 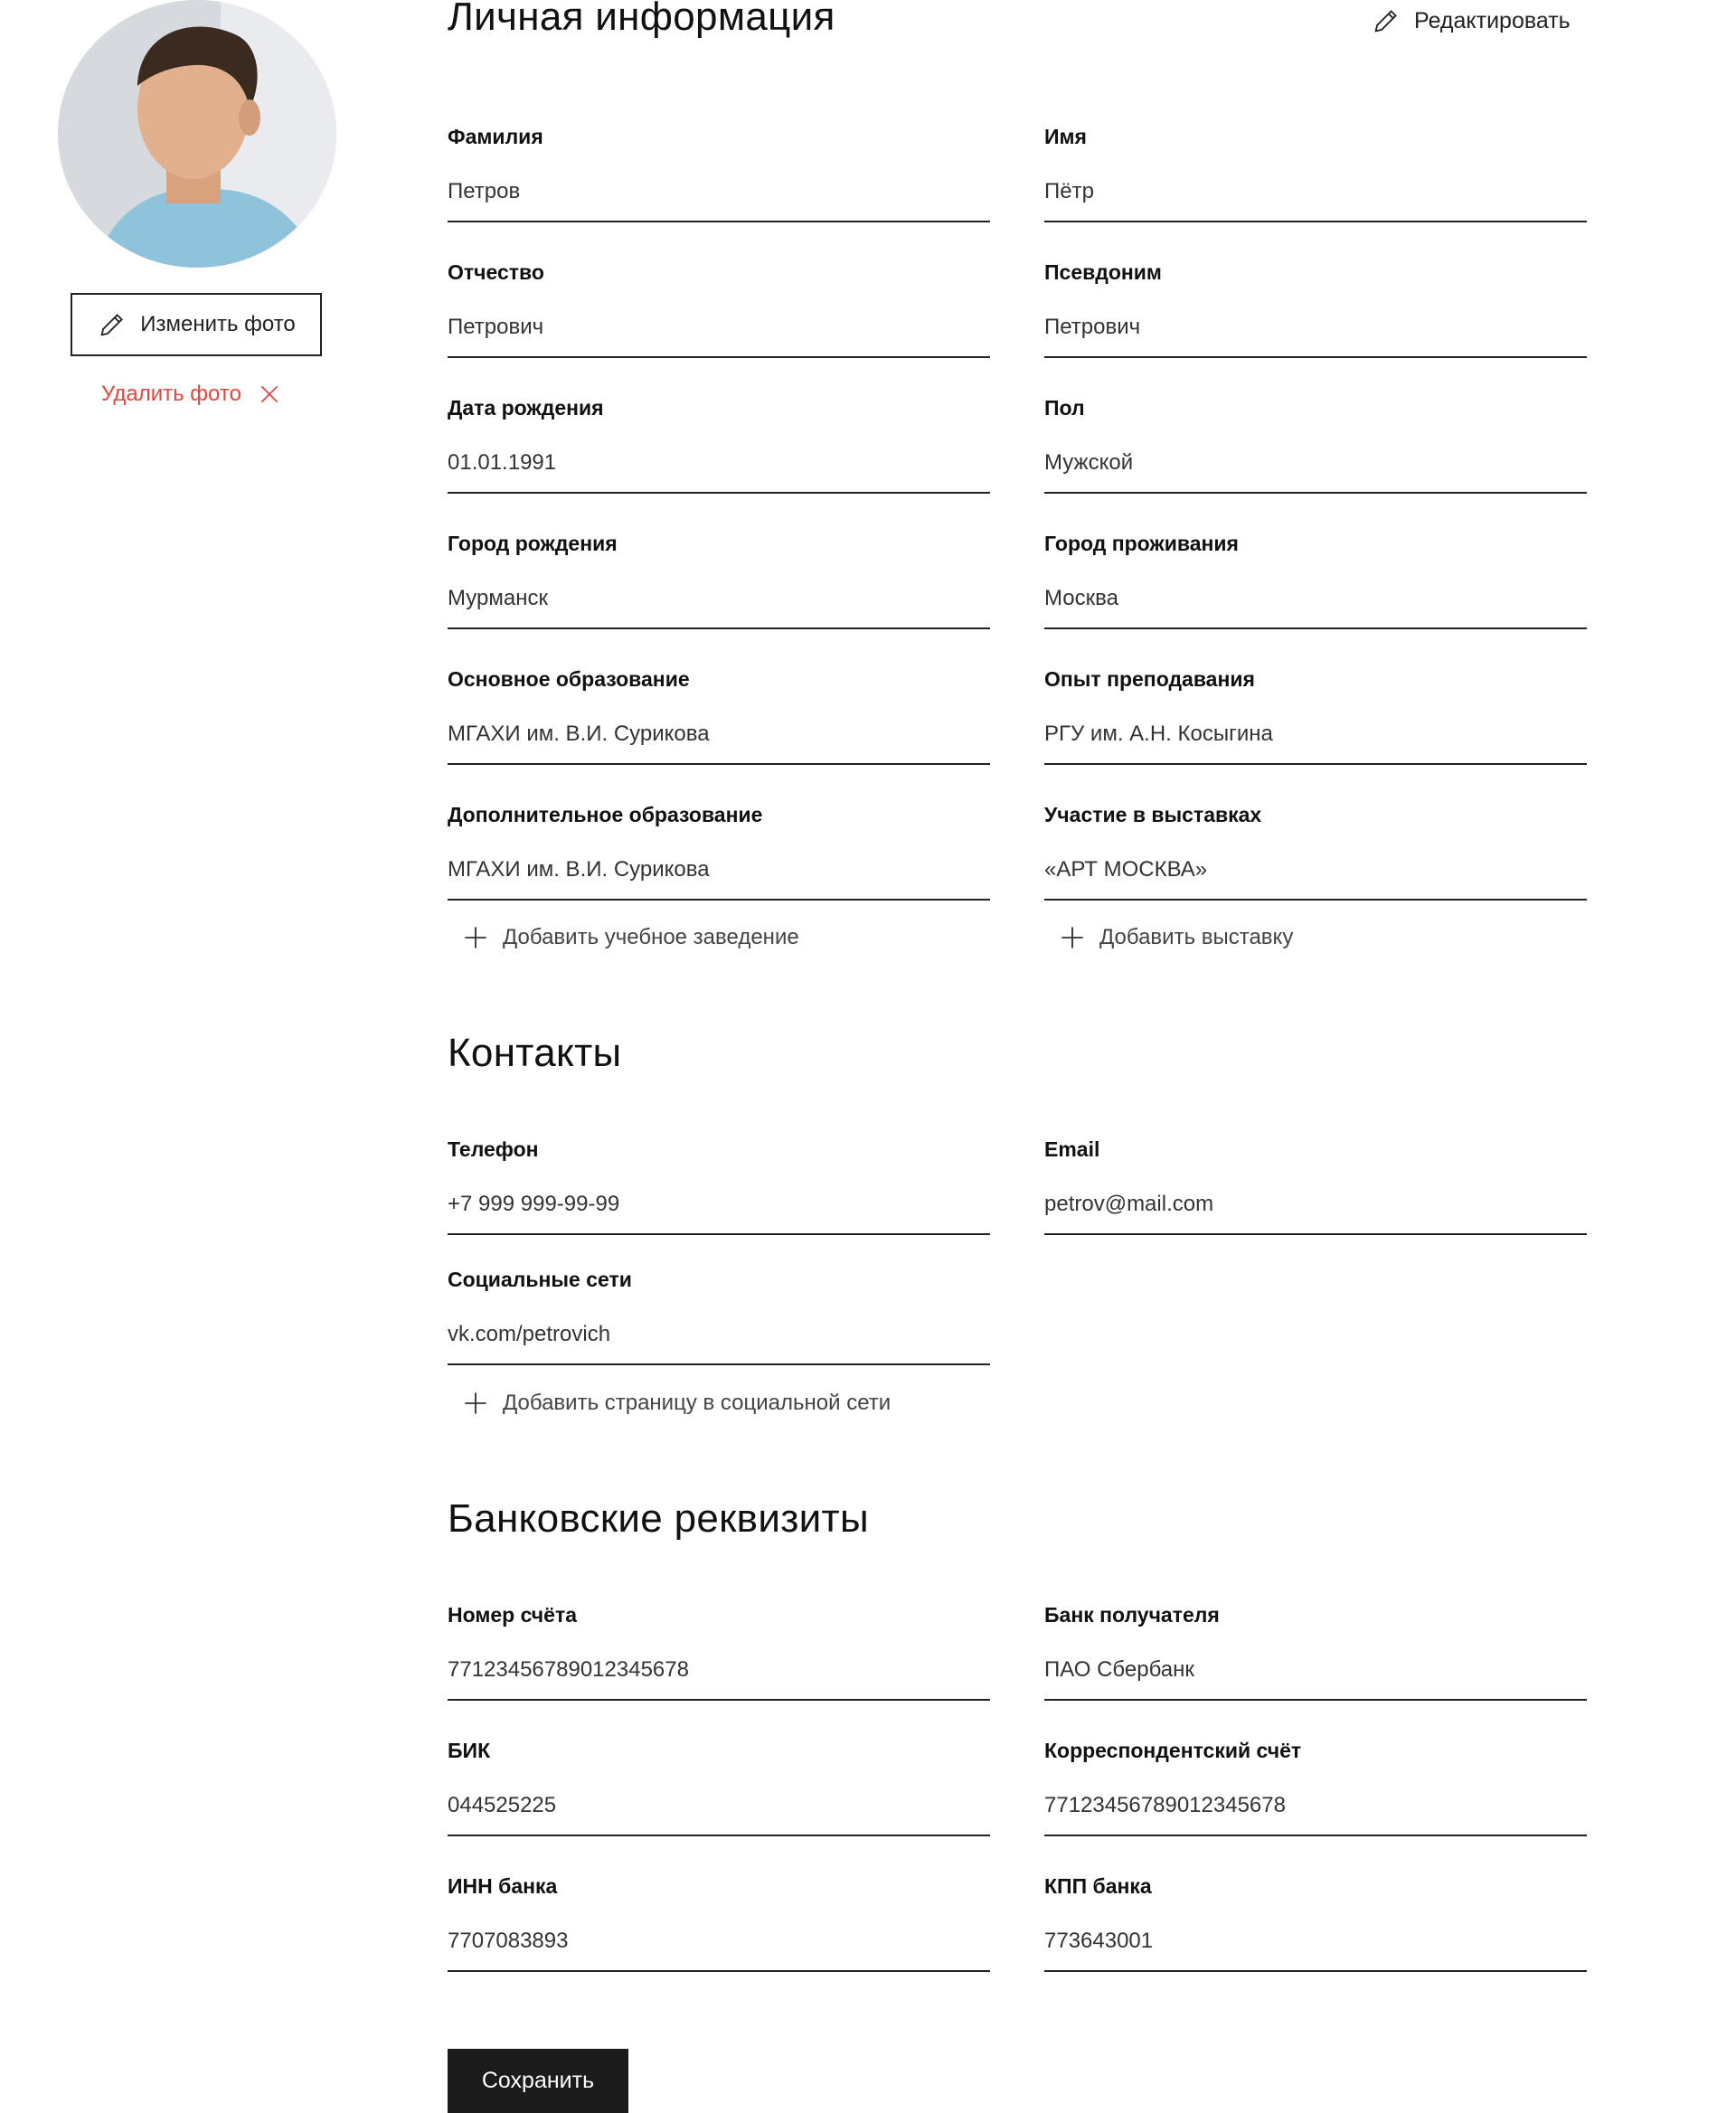 What do you see at coordinates (1315, 598) in the screenshot?
I see `residence-city-input` at bounding box center [1315, 598].